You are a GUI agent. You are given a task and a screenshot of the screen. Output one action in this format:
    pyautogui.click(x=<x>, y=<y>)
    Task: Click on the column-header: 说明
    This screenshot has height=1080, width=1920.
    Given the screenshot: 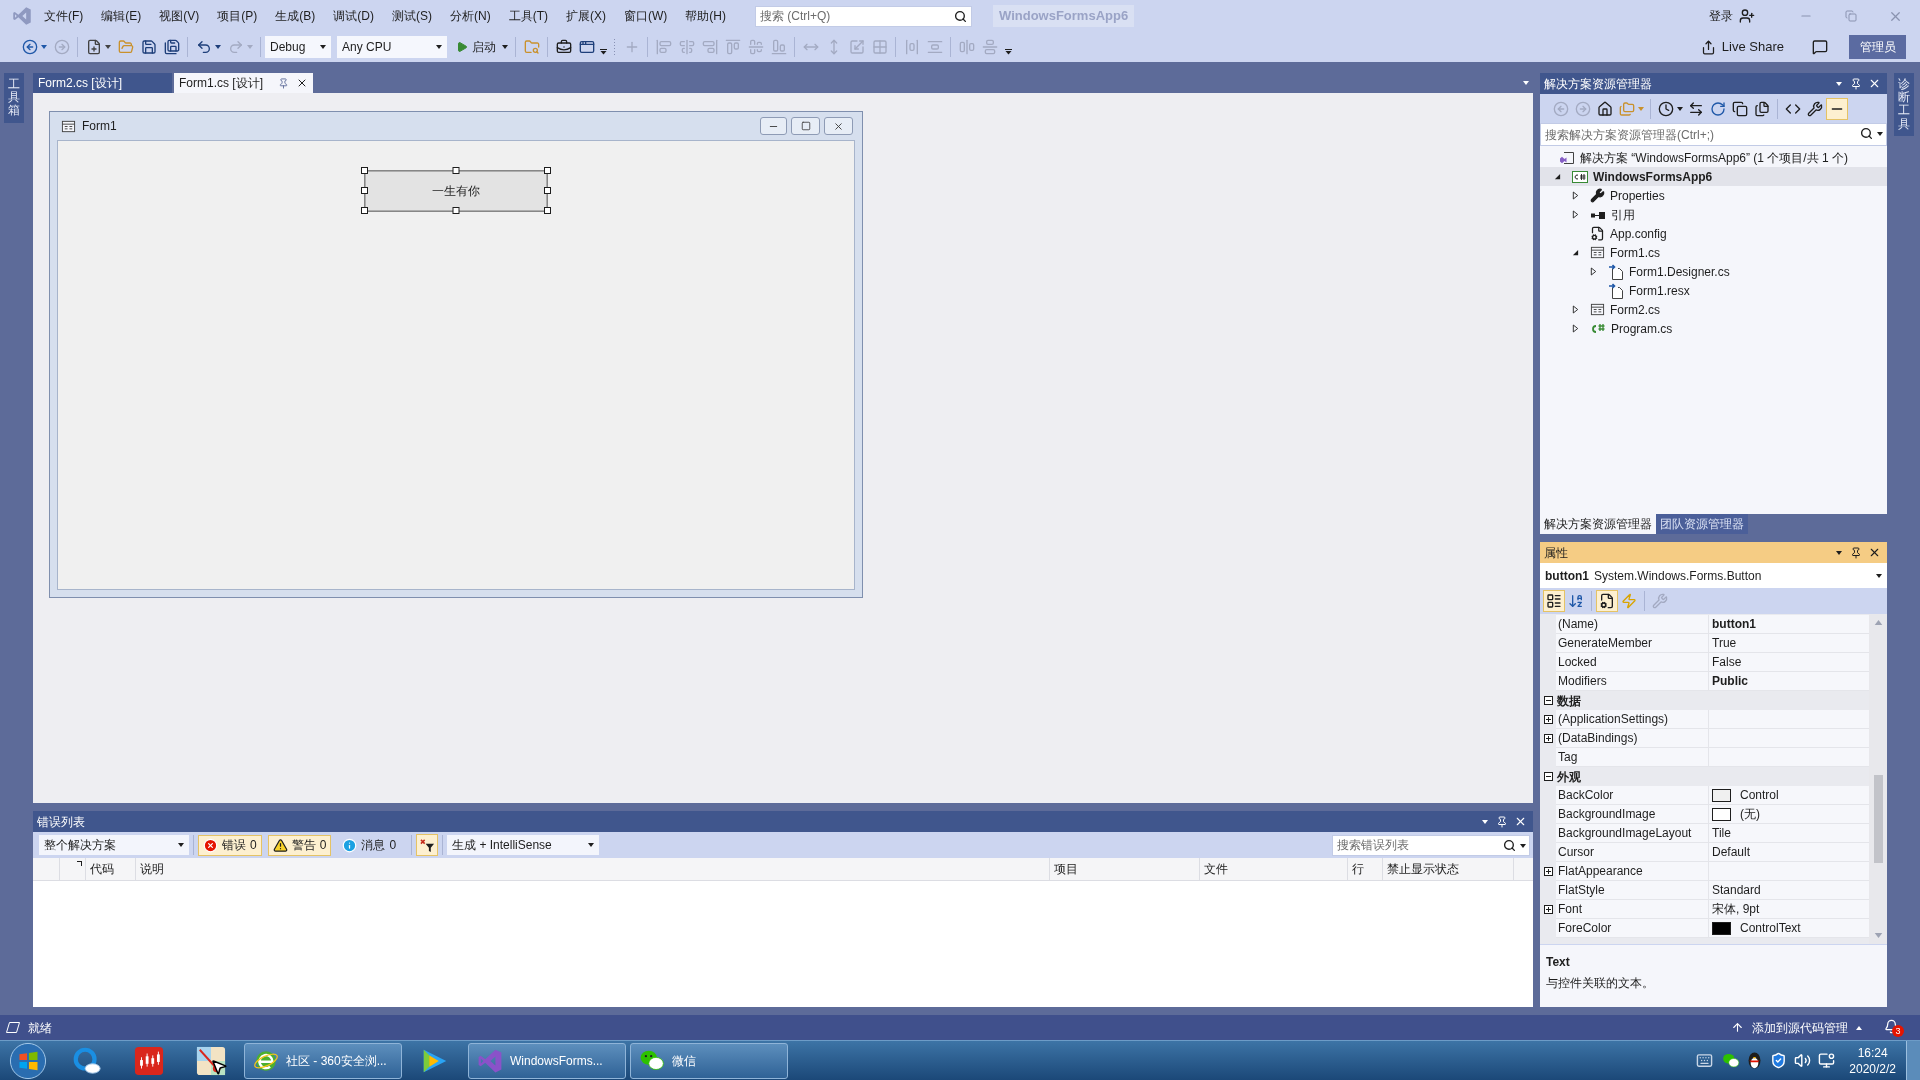 What is the action you would take?
    pyautogui.click(x=593, y=869)
    